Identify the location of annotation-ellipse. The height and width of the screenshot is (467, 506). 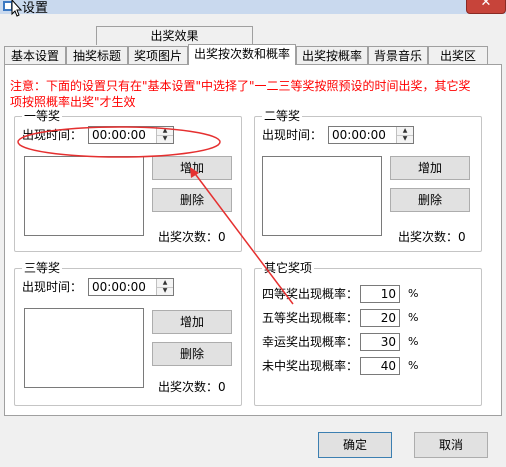
(119, 142).